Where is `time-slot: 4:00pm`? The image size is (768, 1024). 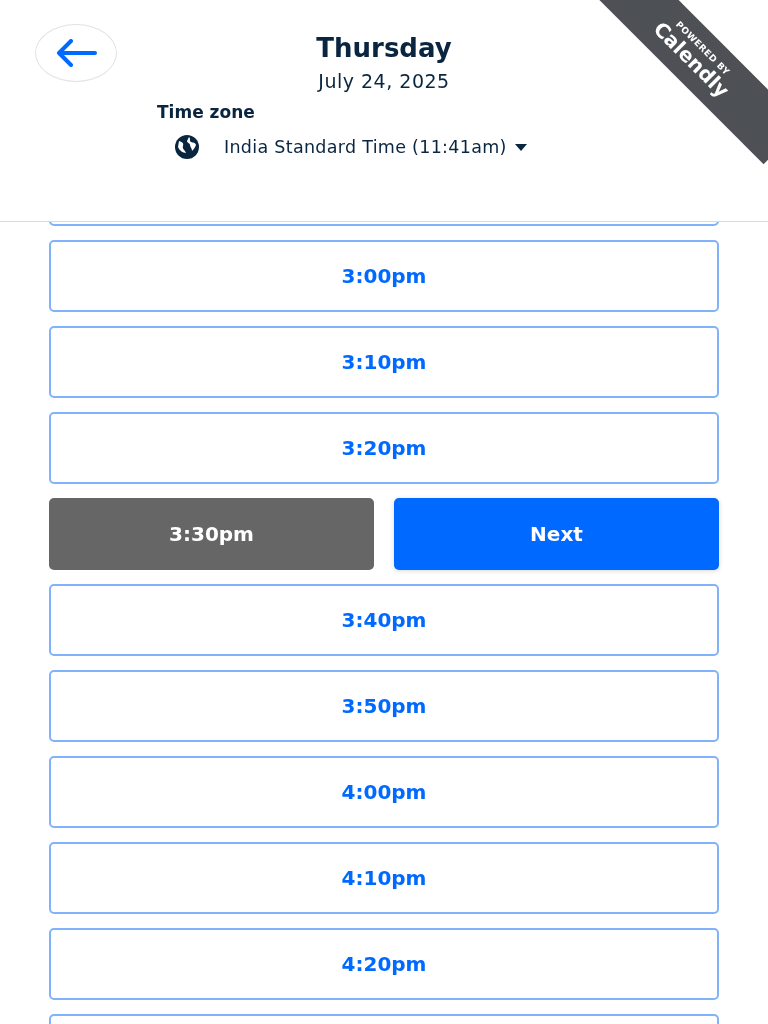 time-slot: 4:00pm is located at coordinates (384, 792).